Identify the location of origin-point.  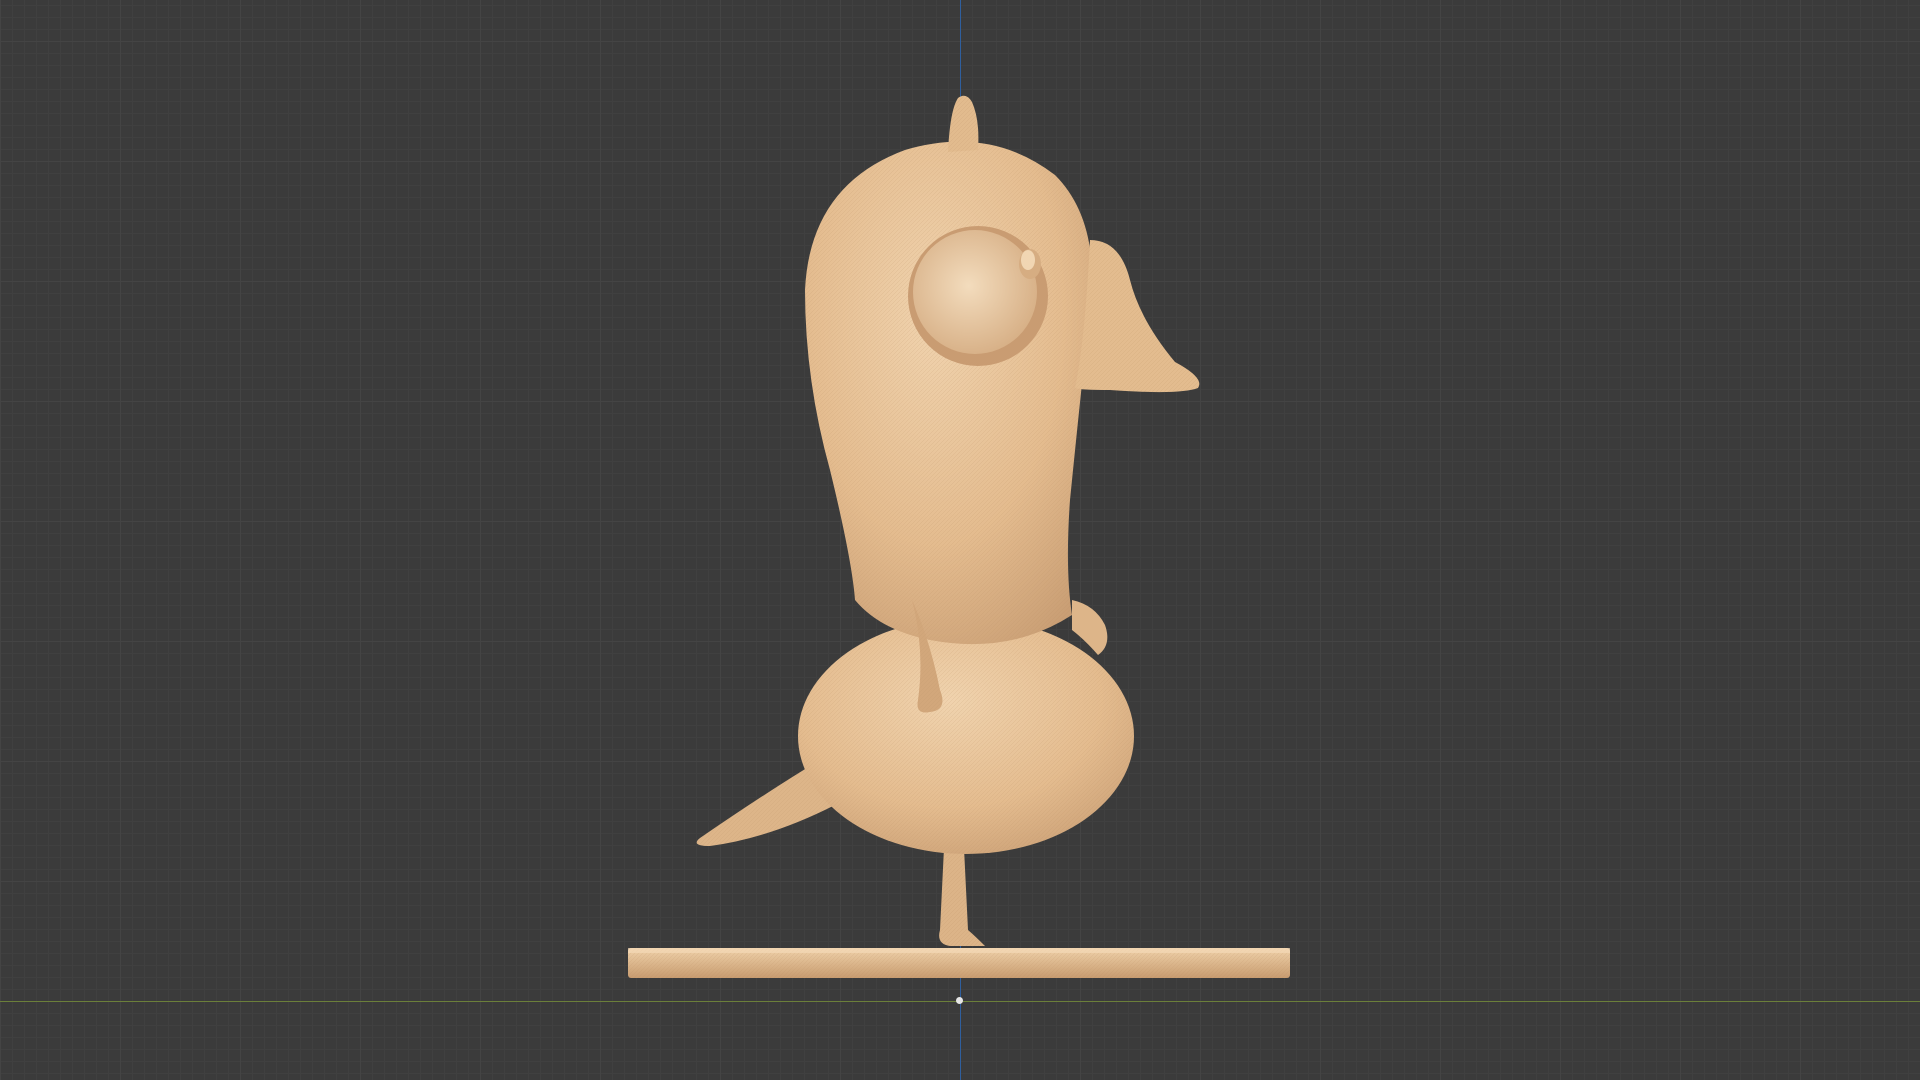
(959, 1000).